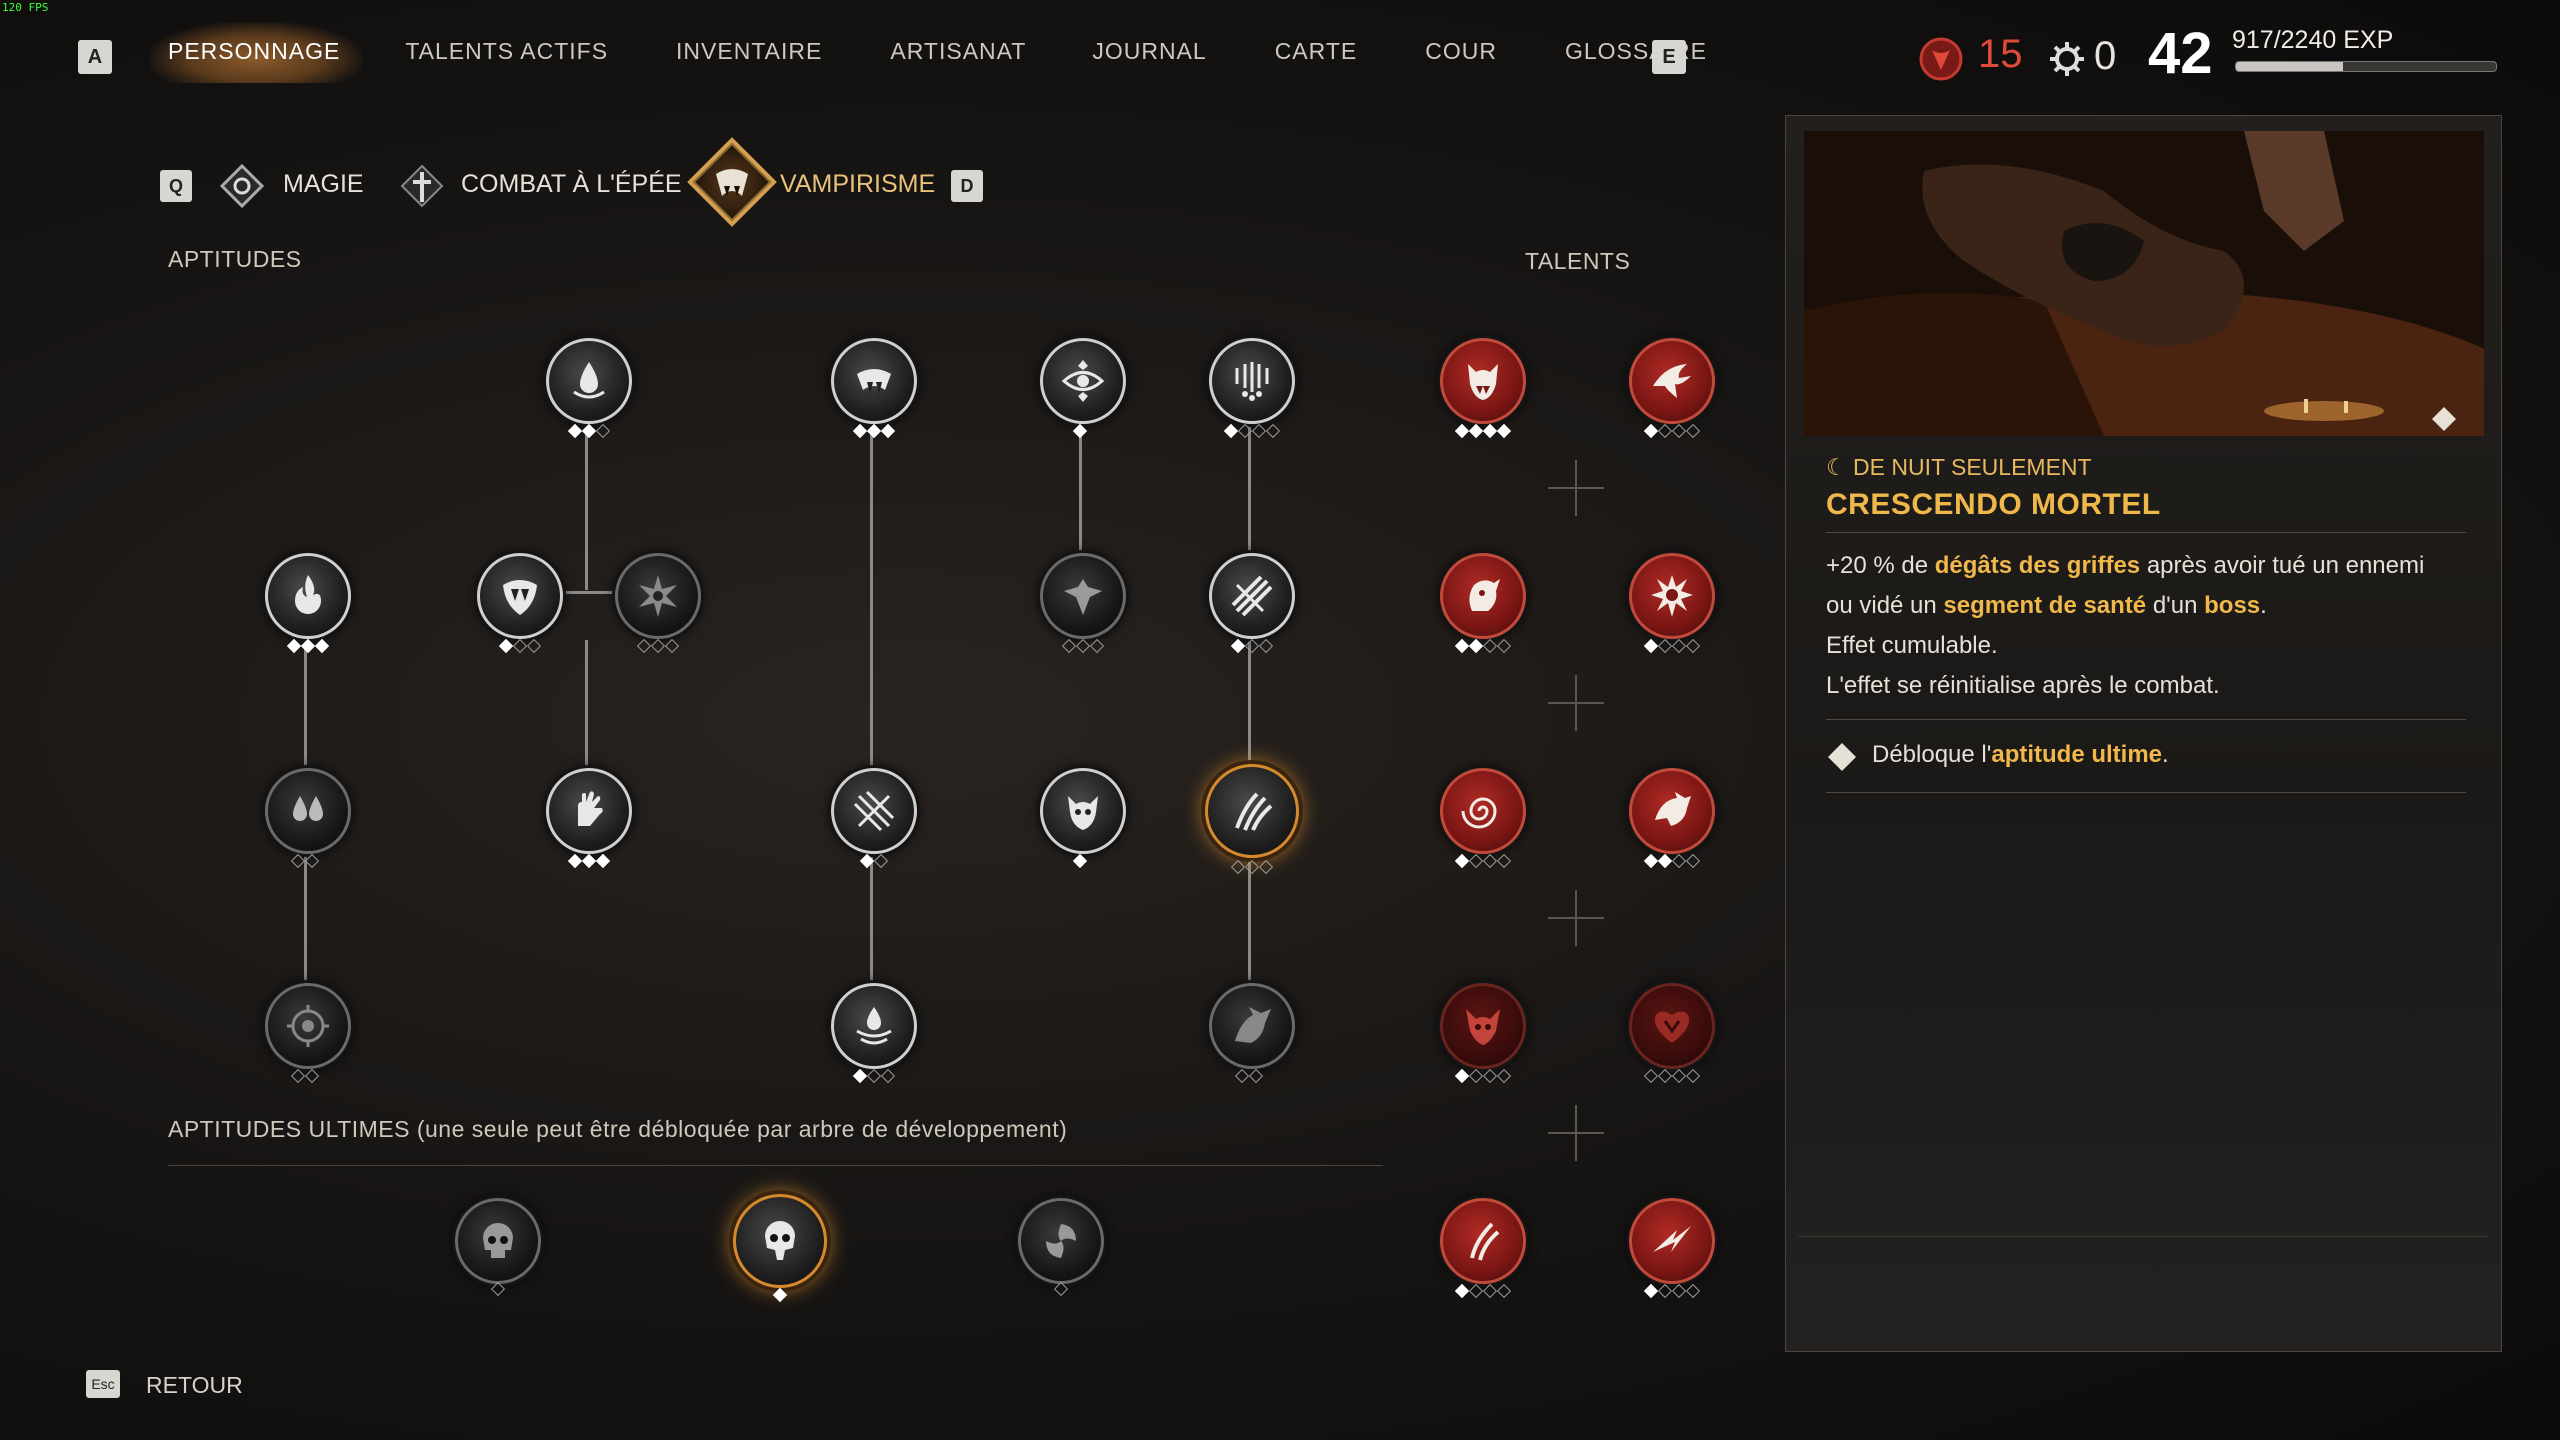 Image resolution: width=2560 pixels, height=1440 pixels. What do you see at coordinates (103, 1384) in the screenshot?
I see `back-key: Esc` at bounding box center [103, 1384].